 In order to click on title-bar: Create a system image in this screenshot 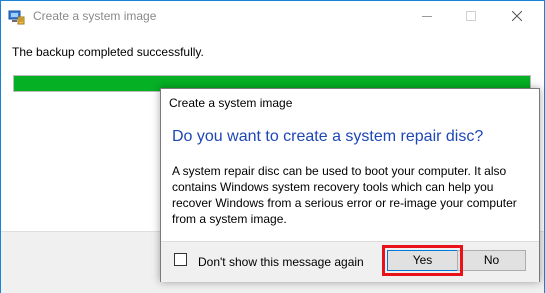, I will do `click(272, 16)`.